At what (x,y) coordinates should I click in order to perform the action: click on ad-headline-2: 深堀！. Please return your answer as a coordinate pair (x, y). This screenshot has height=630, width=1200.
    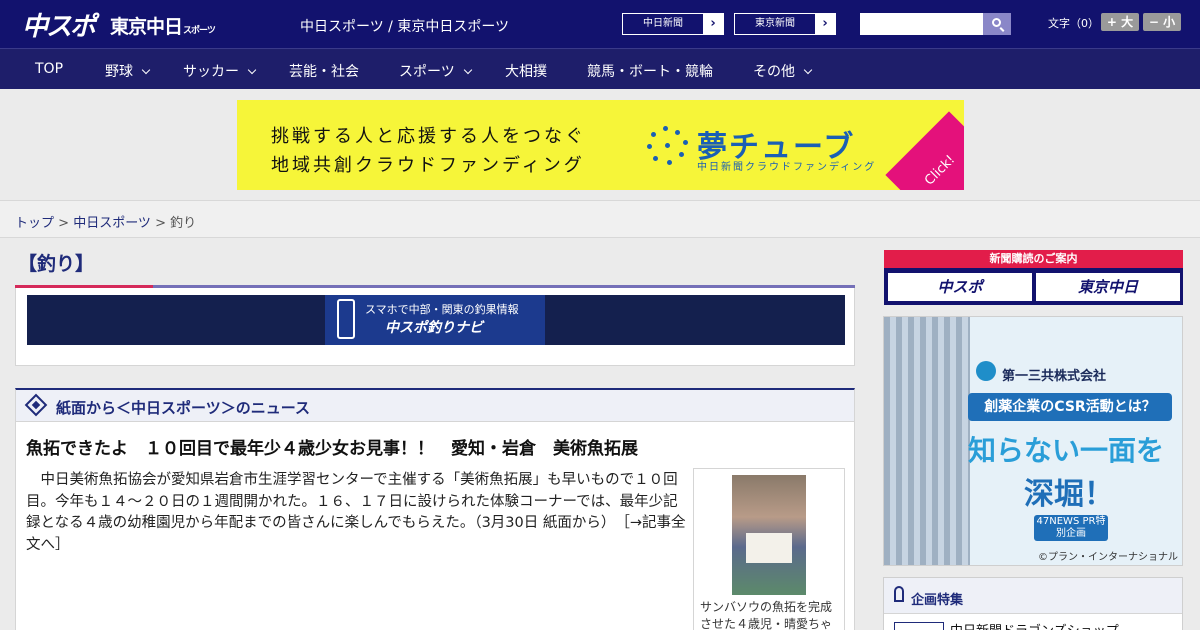
    Looking at the image, I should click on (1069, 494).